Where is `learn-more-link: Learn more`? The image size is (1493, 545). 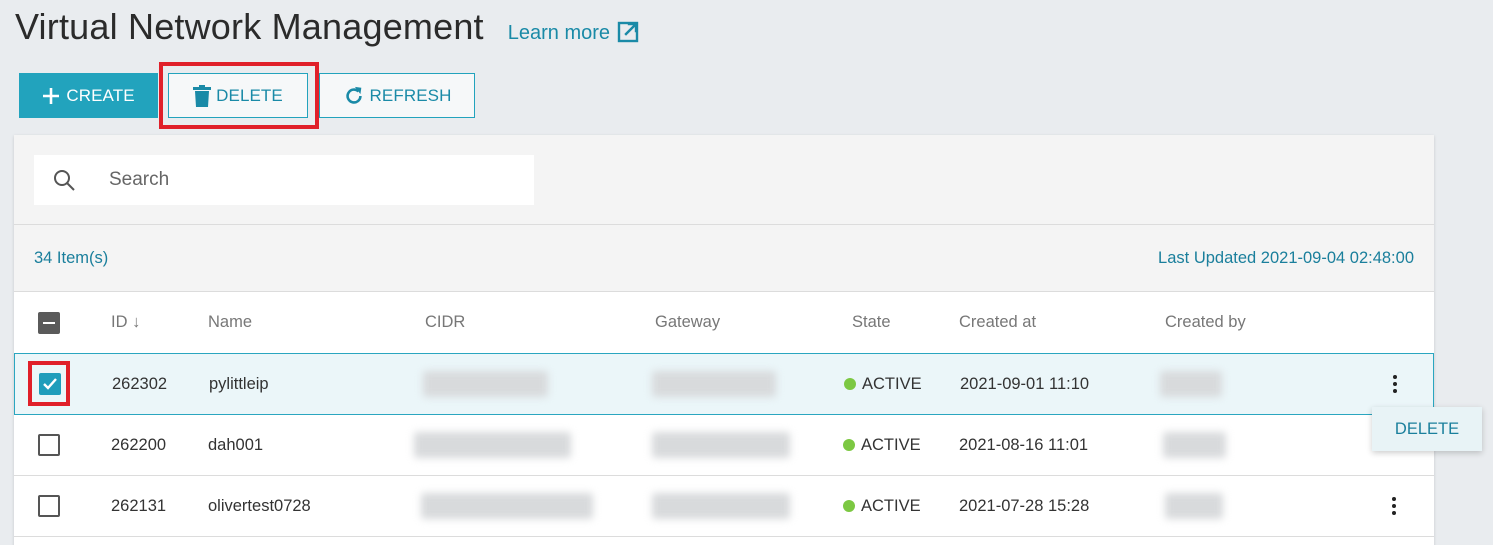 learn-more-link: Learn more is located at coordinates (573, 33).